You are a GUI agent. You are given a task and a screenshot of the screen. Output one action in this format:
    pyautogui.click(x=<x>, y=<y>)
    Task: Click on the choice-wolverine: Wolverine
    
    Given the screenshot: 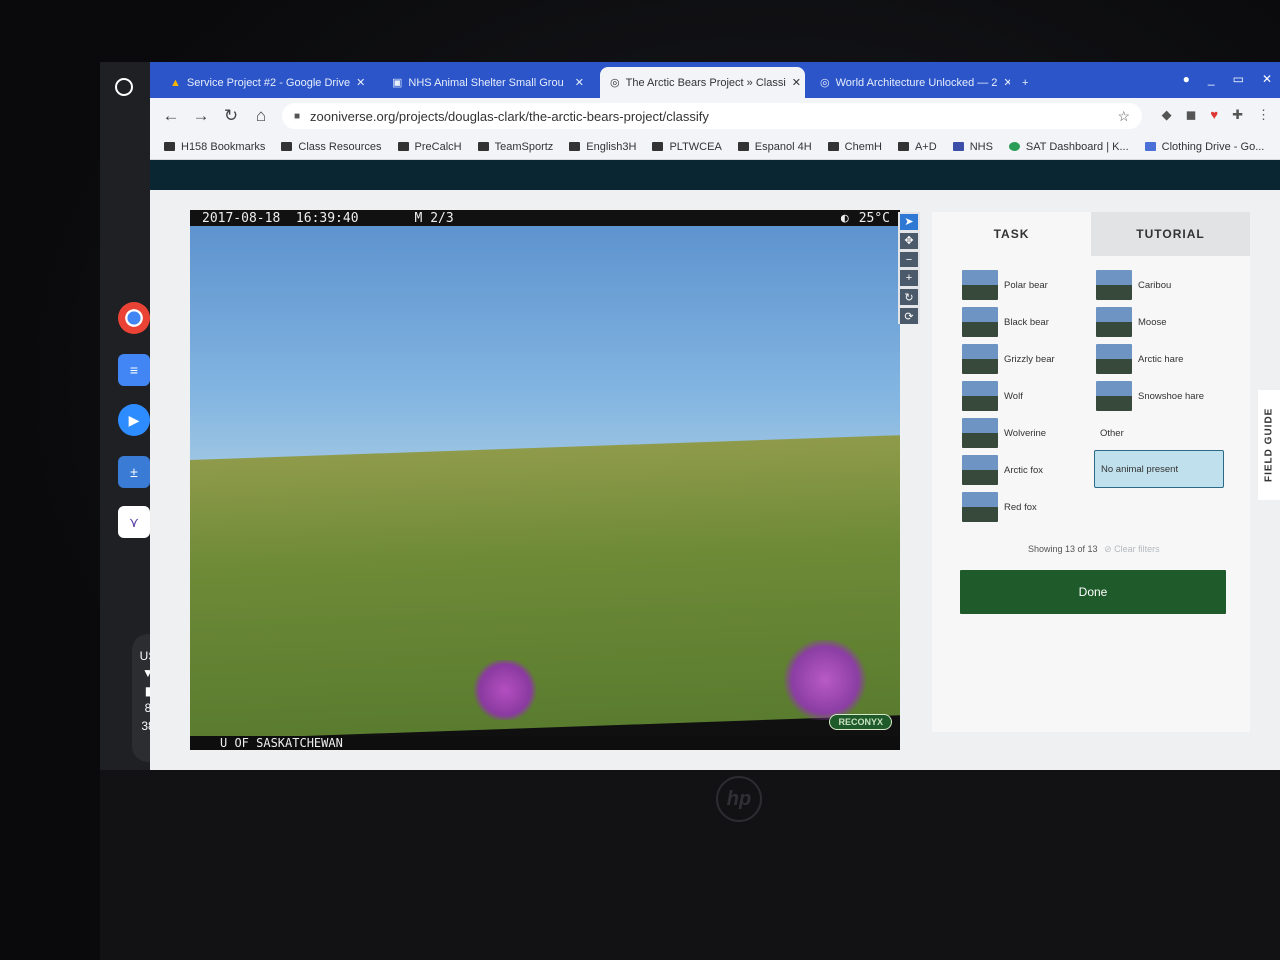 What is the action you would take?
    pyautogui.click(x=1026, y=433)
    